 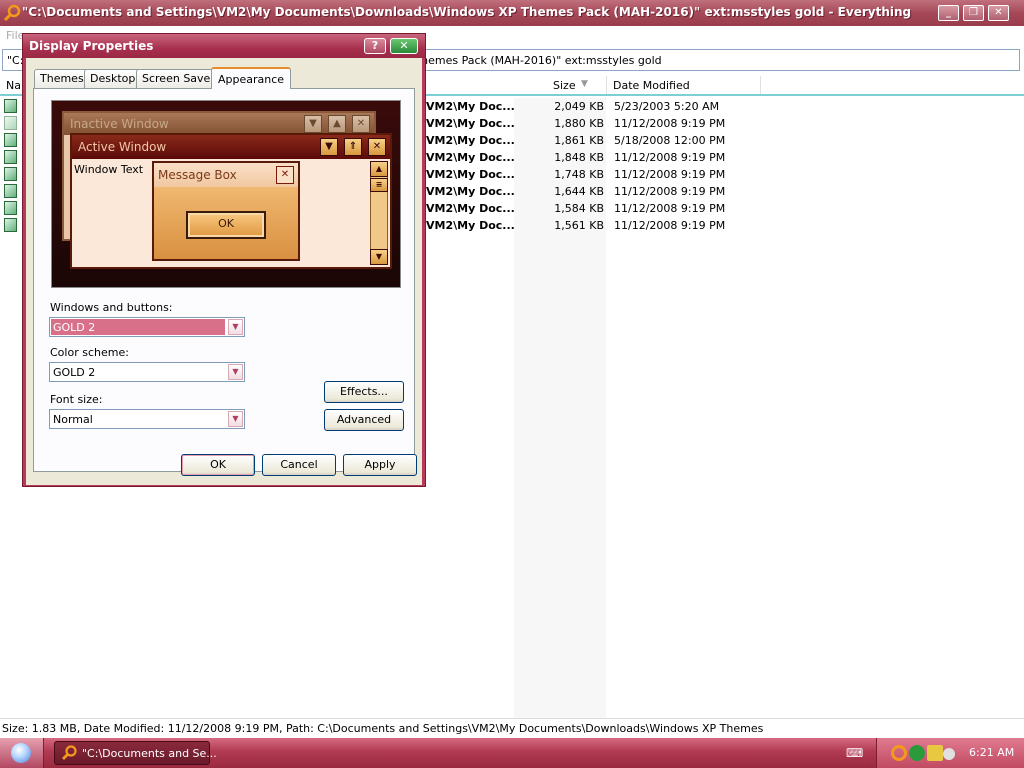 I want to click on file-size: 1,561 KB, so click(x=579, y=225).